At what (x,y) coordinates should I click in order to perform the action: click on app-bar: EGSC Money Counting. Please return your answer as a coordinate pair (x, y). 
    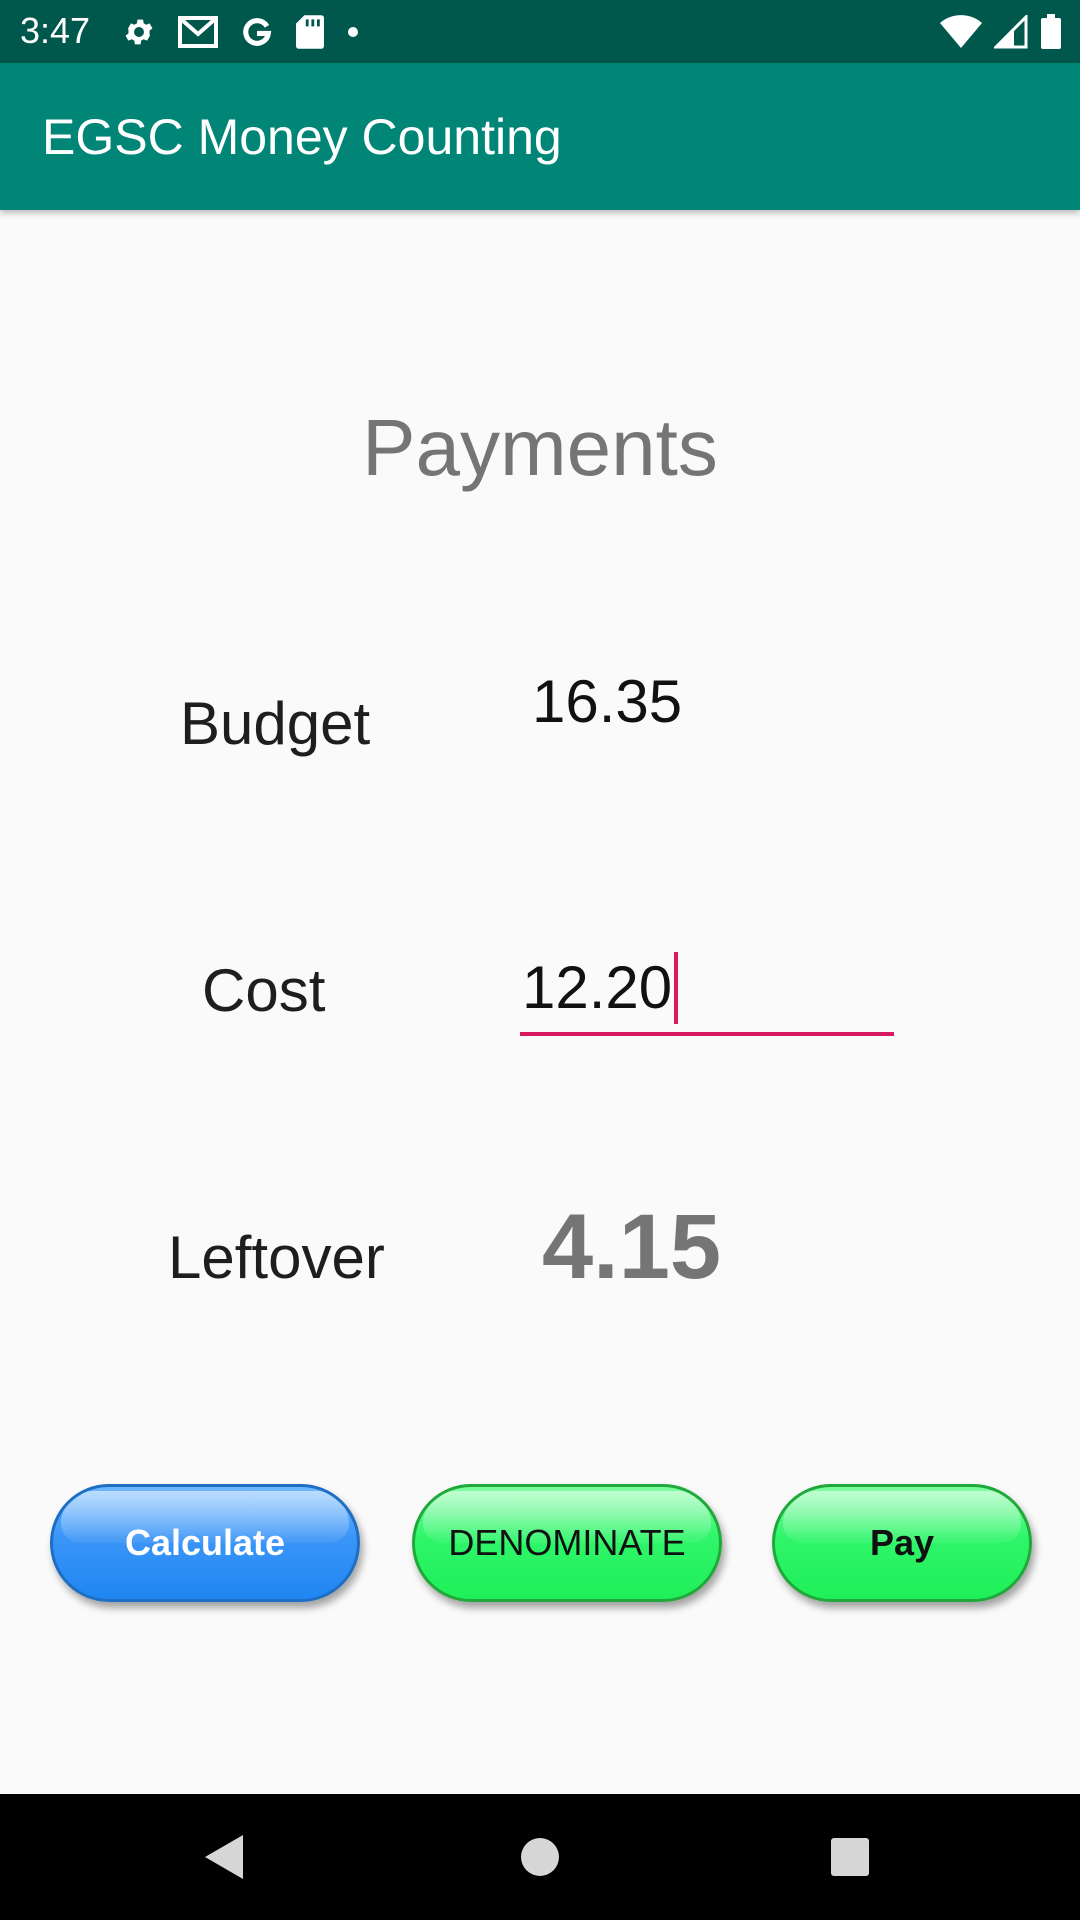
    Looking at the image, I should click on (540, 136).